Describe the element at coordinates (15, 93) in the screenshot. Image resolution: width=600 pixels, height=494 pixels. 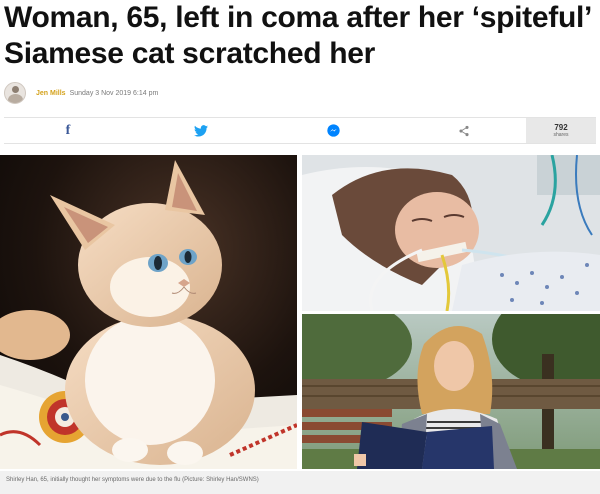
I see `author-avatar` at that location.